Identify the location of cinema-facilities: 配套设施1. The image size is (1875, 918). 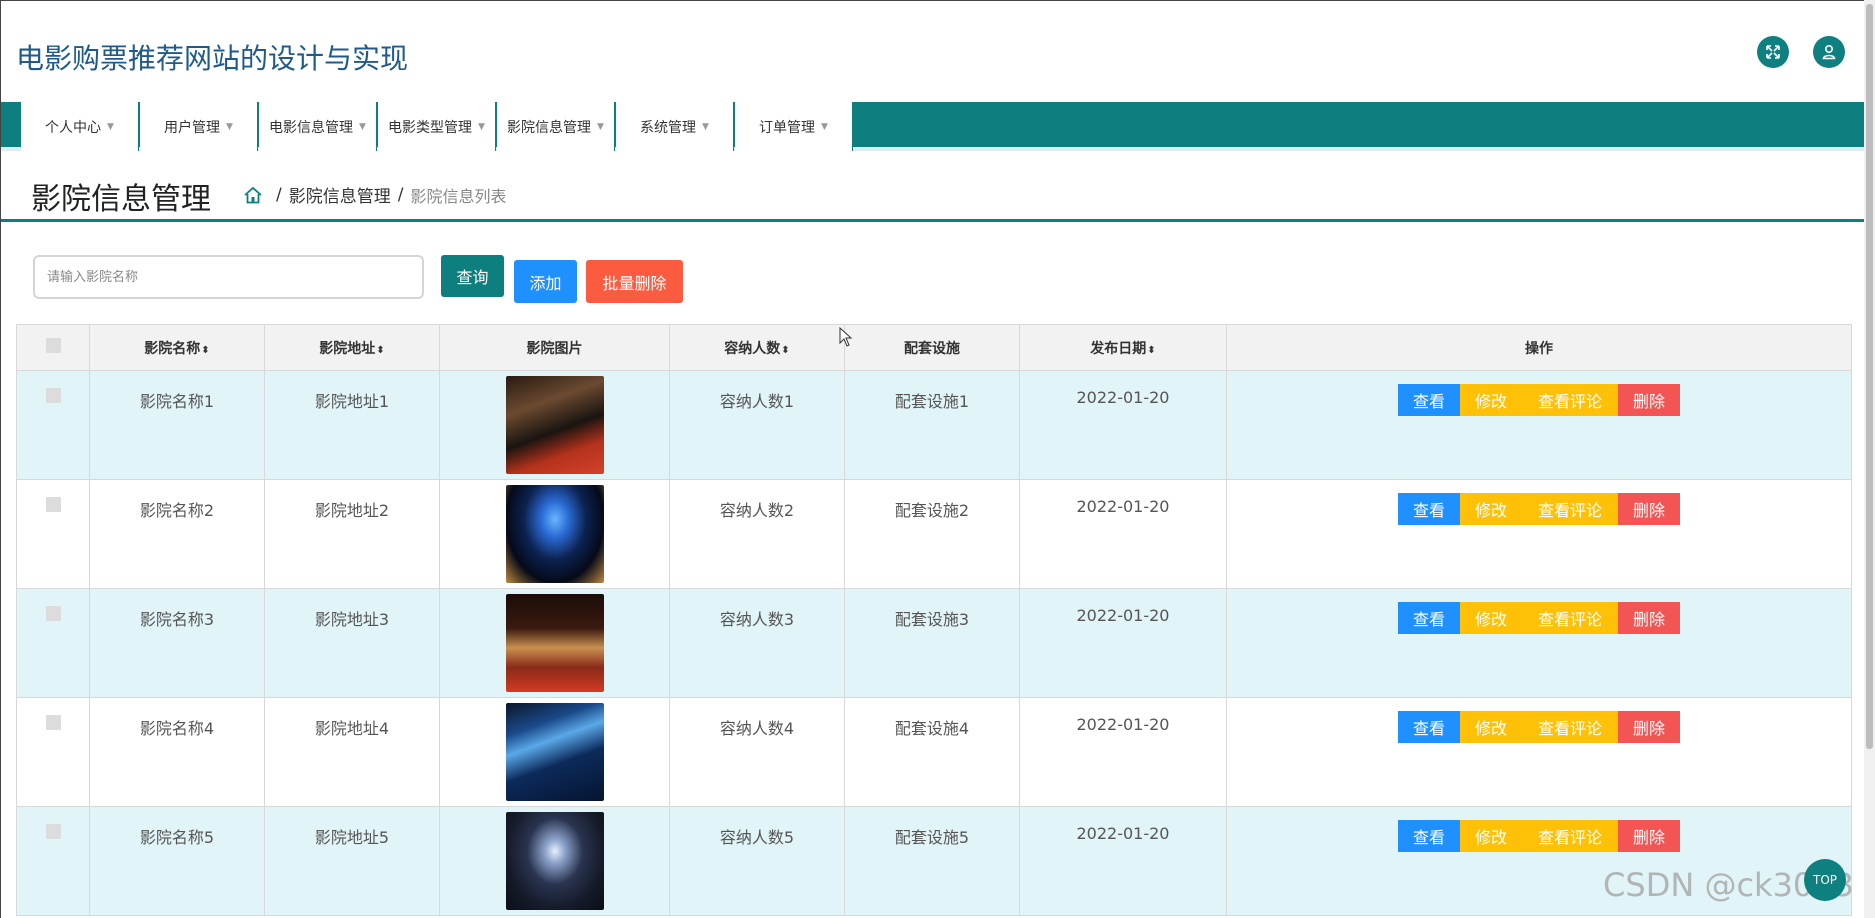
(932, 425).